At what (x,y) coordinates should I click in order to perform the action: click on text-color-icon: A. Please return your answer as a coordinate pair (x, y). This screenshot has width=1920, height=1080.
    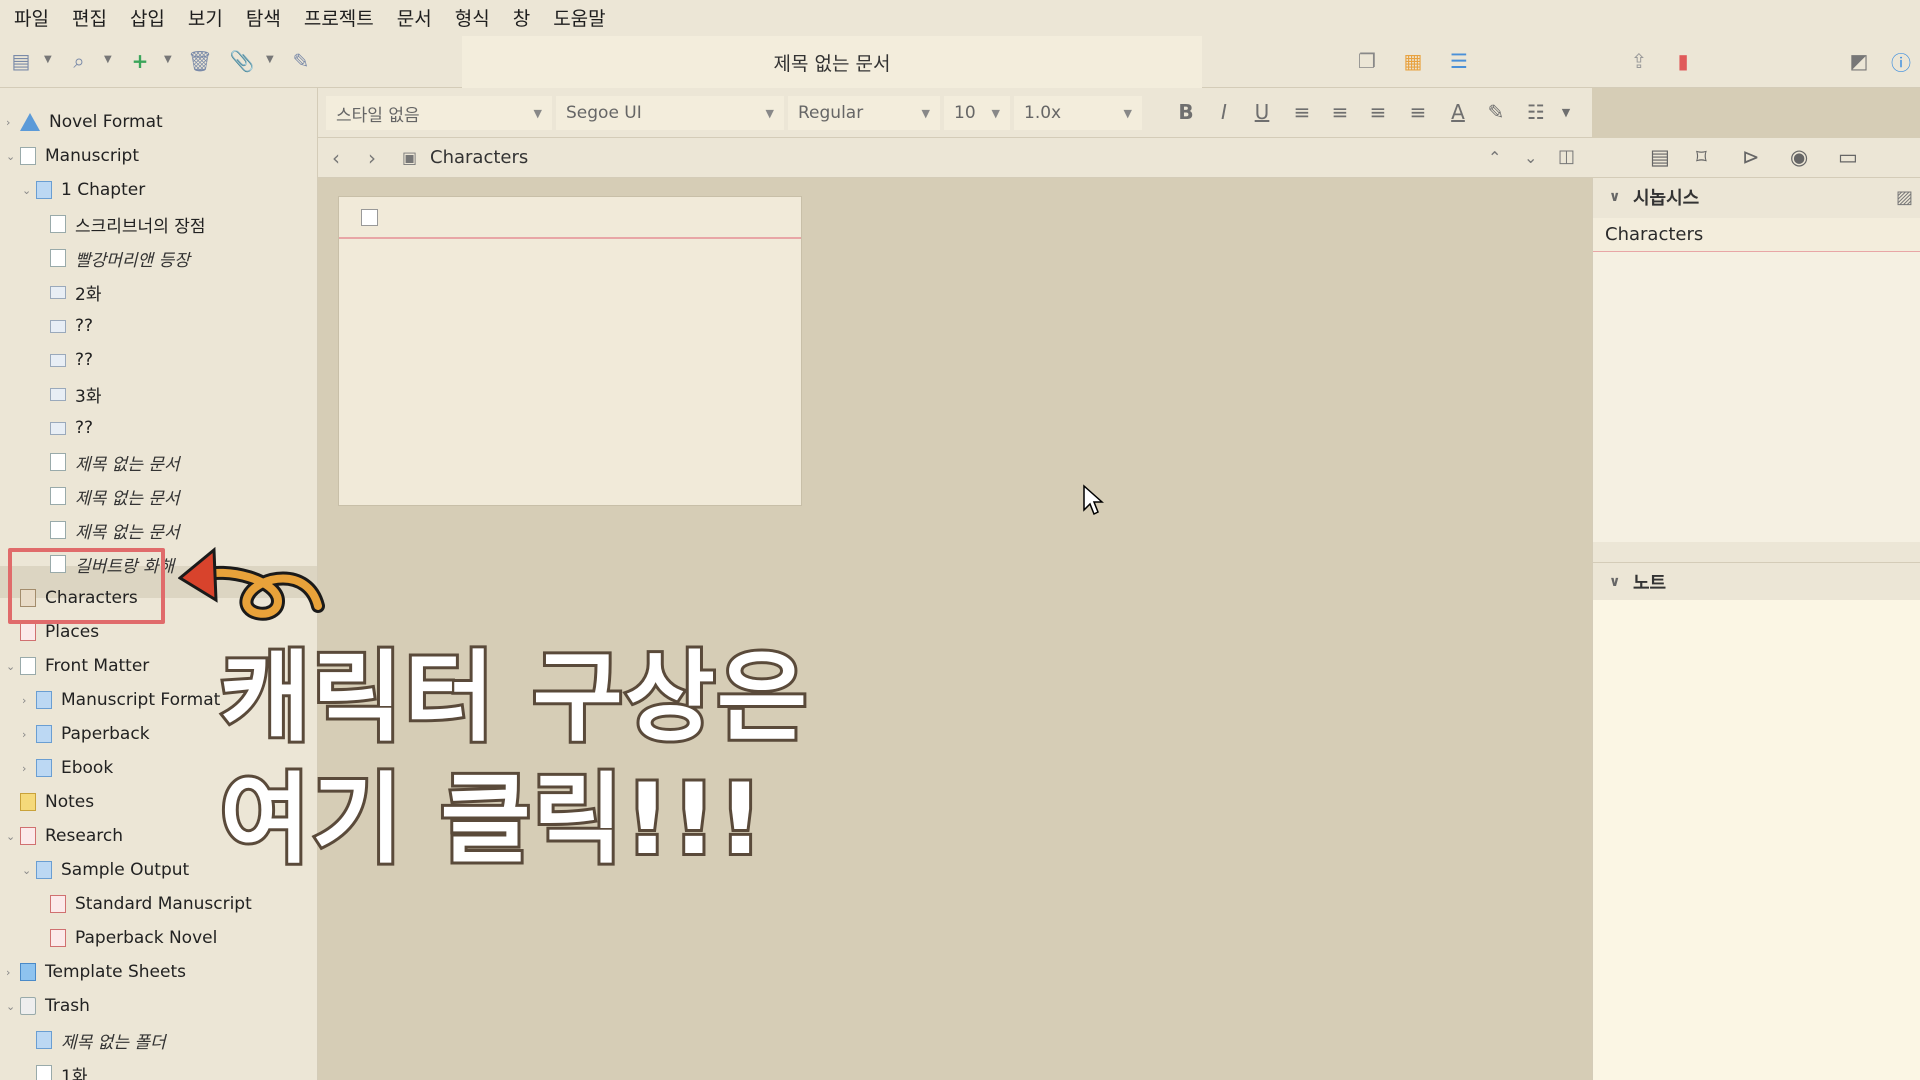
    Looking at the image, I should click on (1458, 112).